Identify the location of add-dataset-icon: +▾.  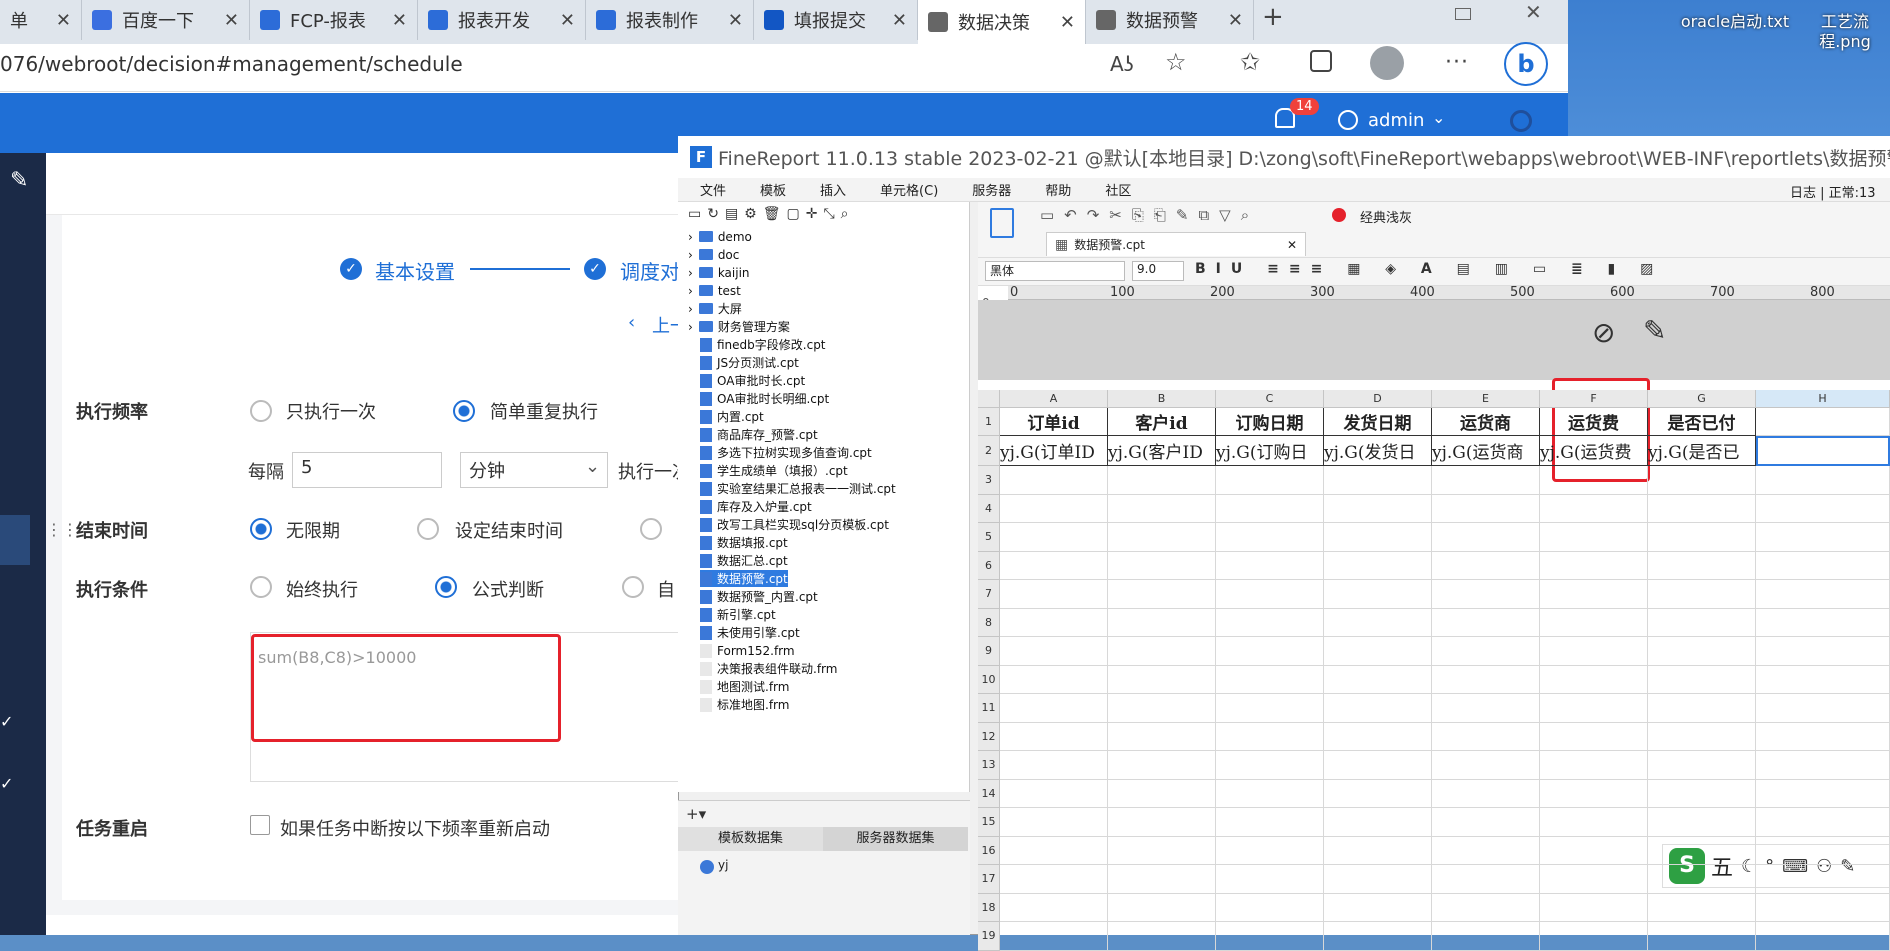
(696, 814).